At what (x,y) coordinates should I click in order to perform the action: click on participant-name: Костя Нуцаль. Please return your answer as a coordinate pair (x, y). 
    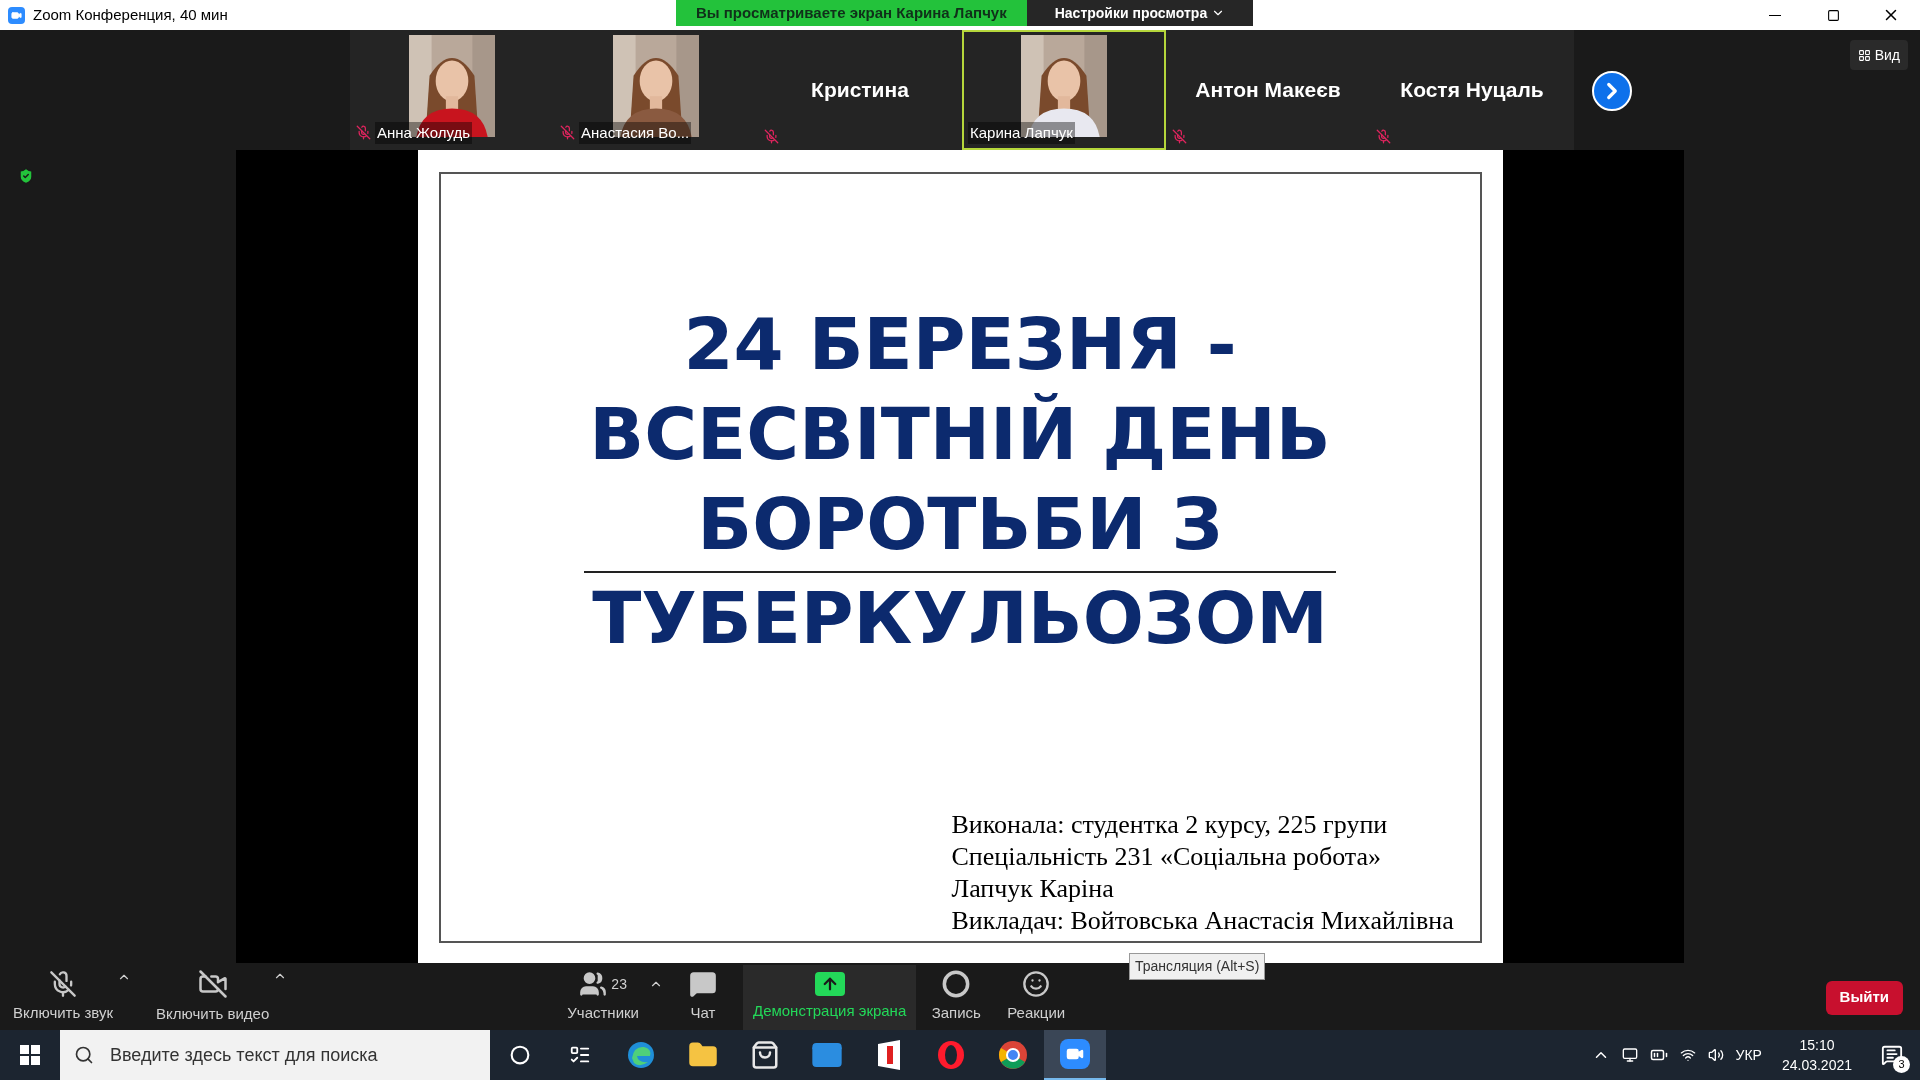
    Looking at the image, I should click on (1472, 90).